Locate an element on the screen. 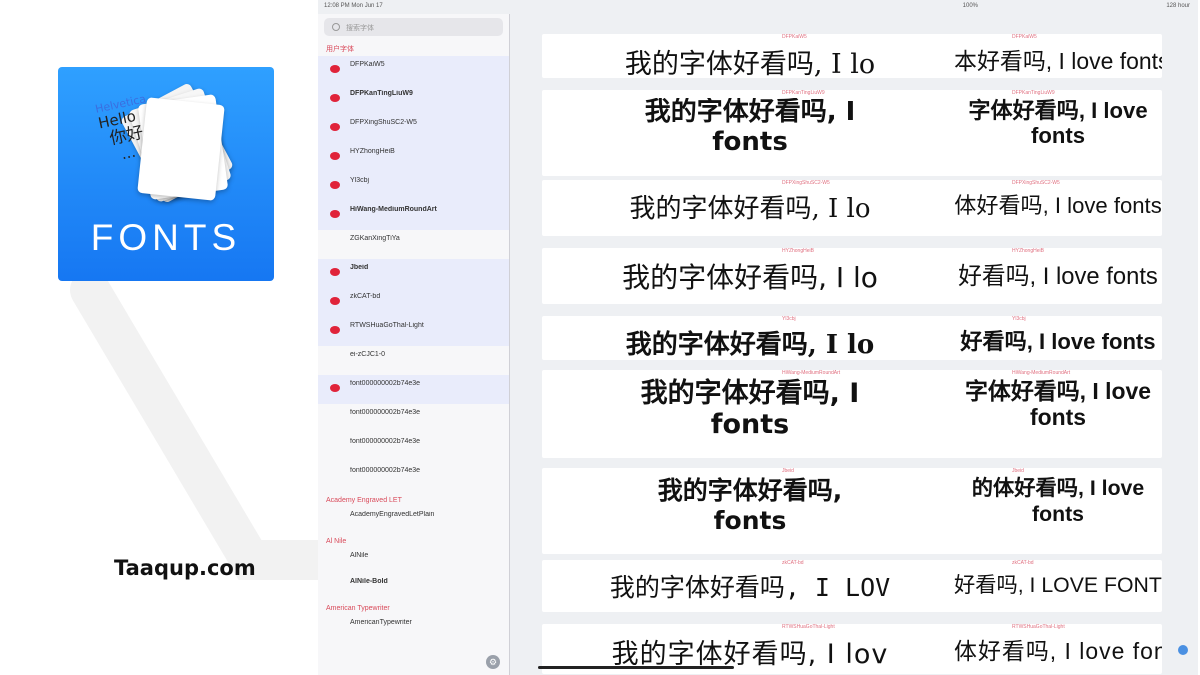  wifi-status: 100% is located at coordinates (970, 6).